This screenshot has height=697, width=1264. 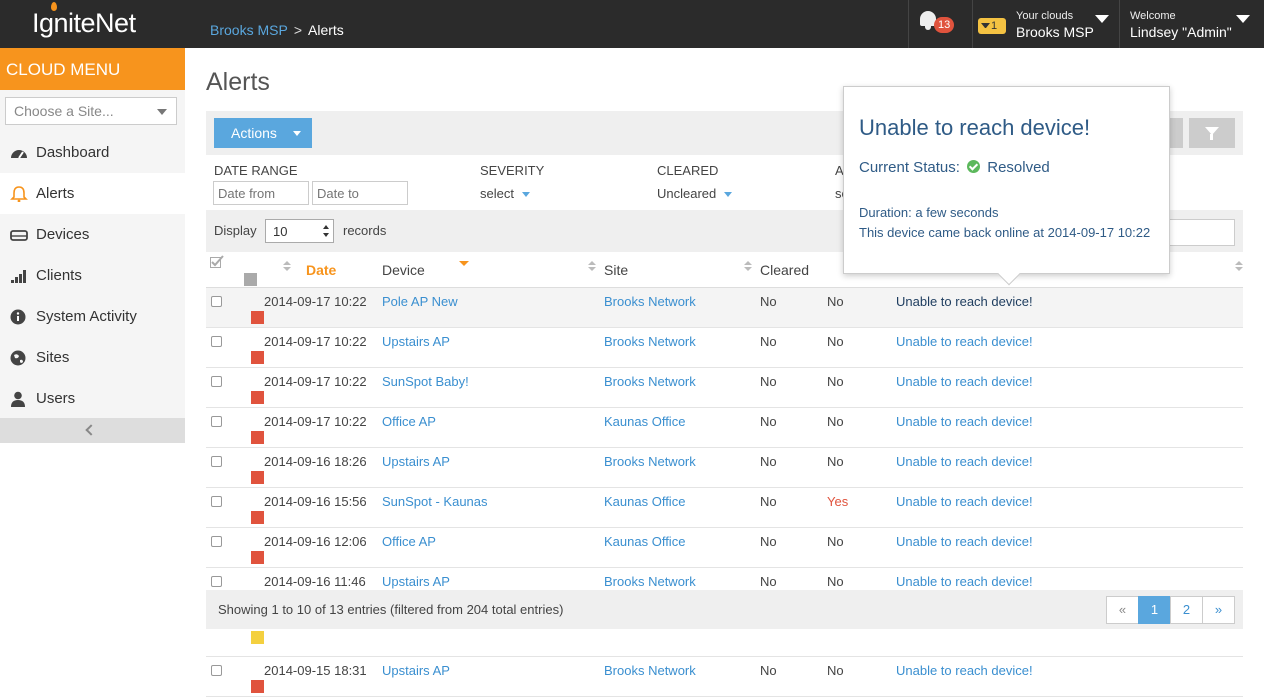 I want to click on user-chevron-down-icon, so click(x=1243, y=19).